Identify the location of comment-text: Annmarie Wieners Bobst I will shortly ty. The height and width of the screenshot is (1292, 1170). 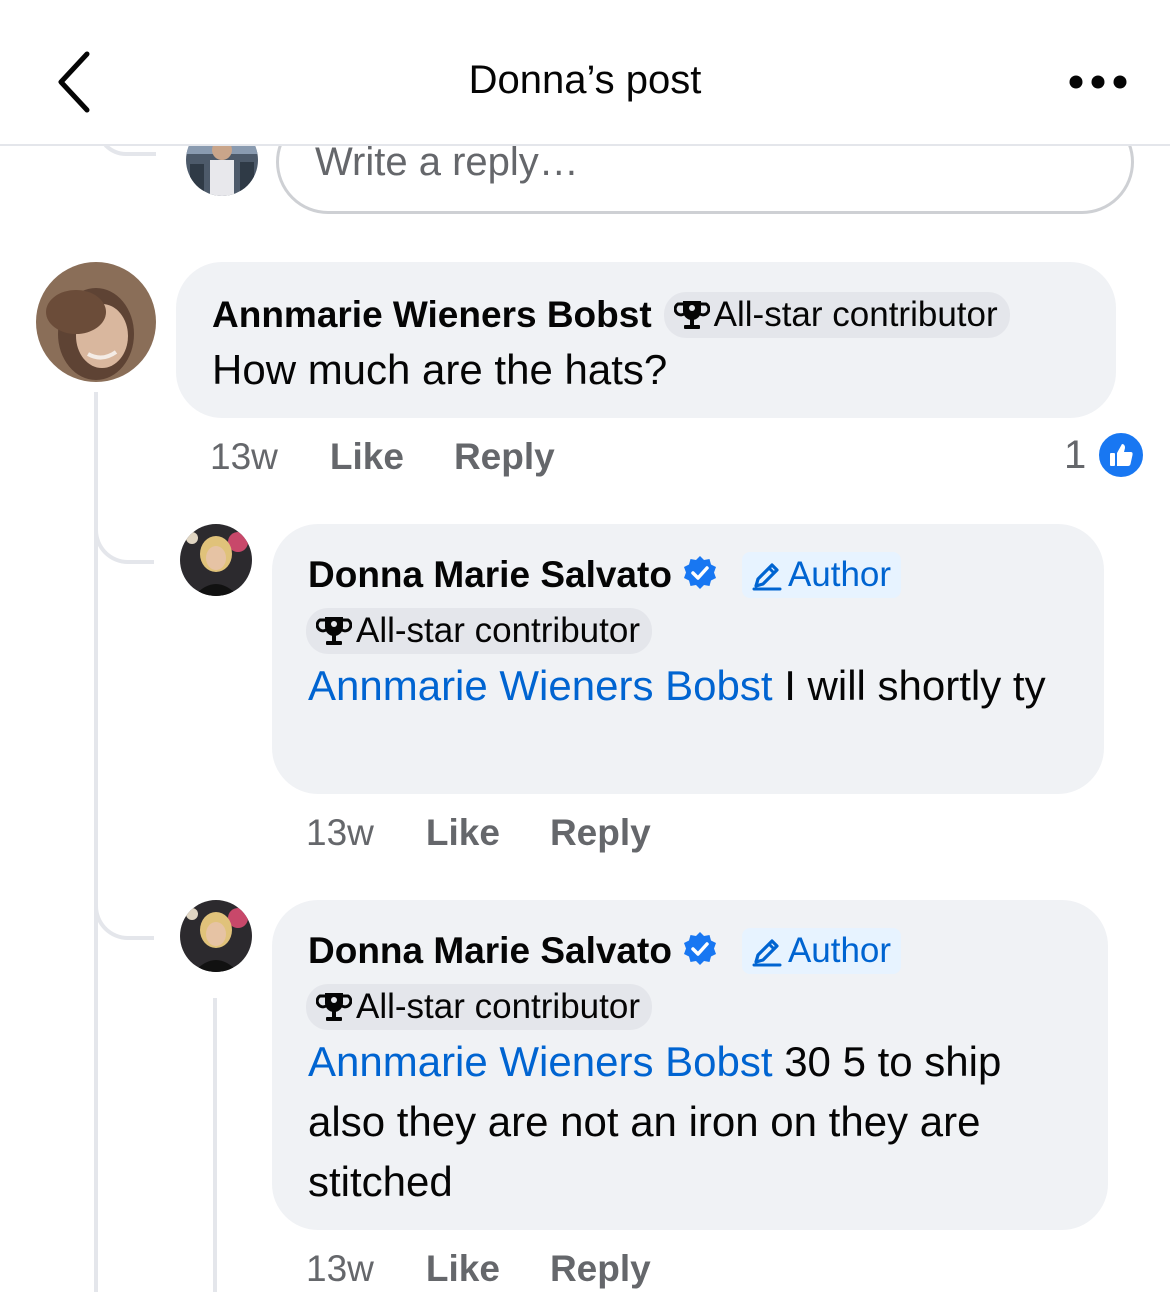
(693, 686).